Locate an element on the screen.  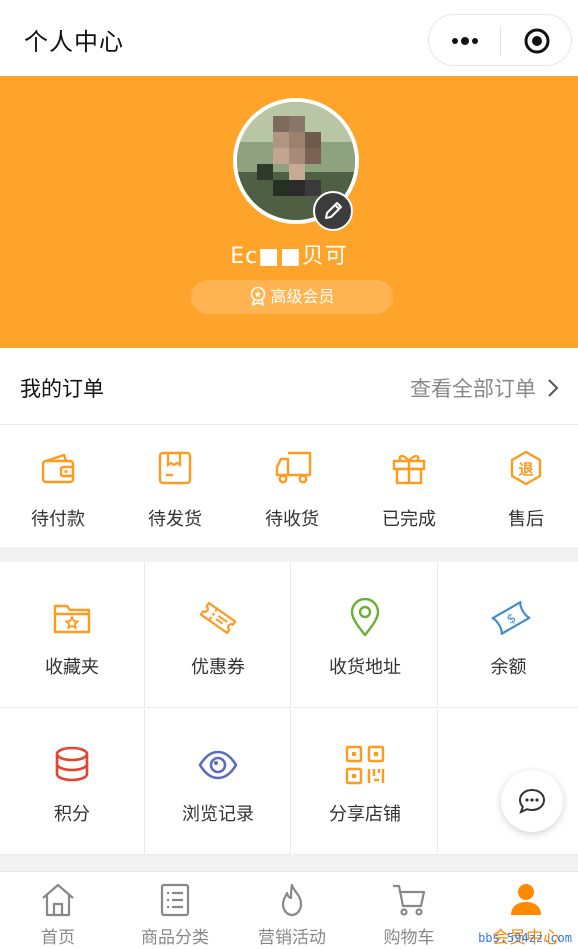
order-pending-payment-label: 待付款 is located at coordinates (58, 519).